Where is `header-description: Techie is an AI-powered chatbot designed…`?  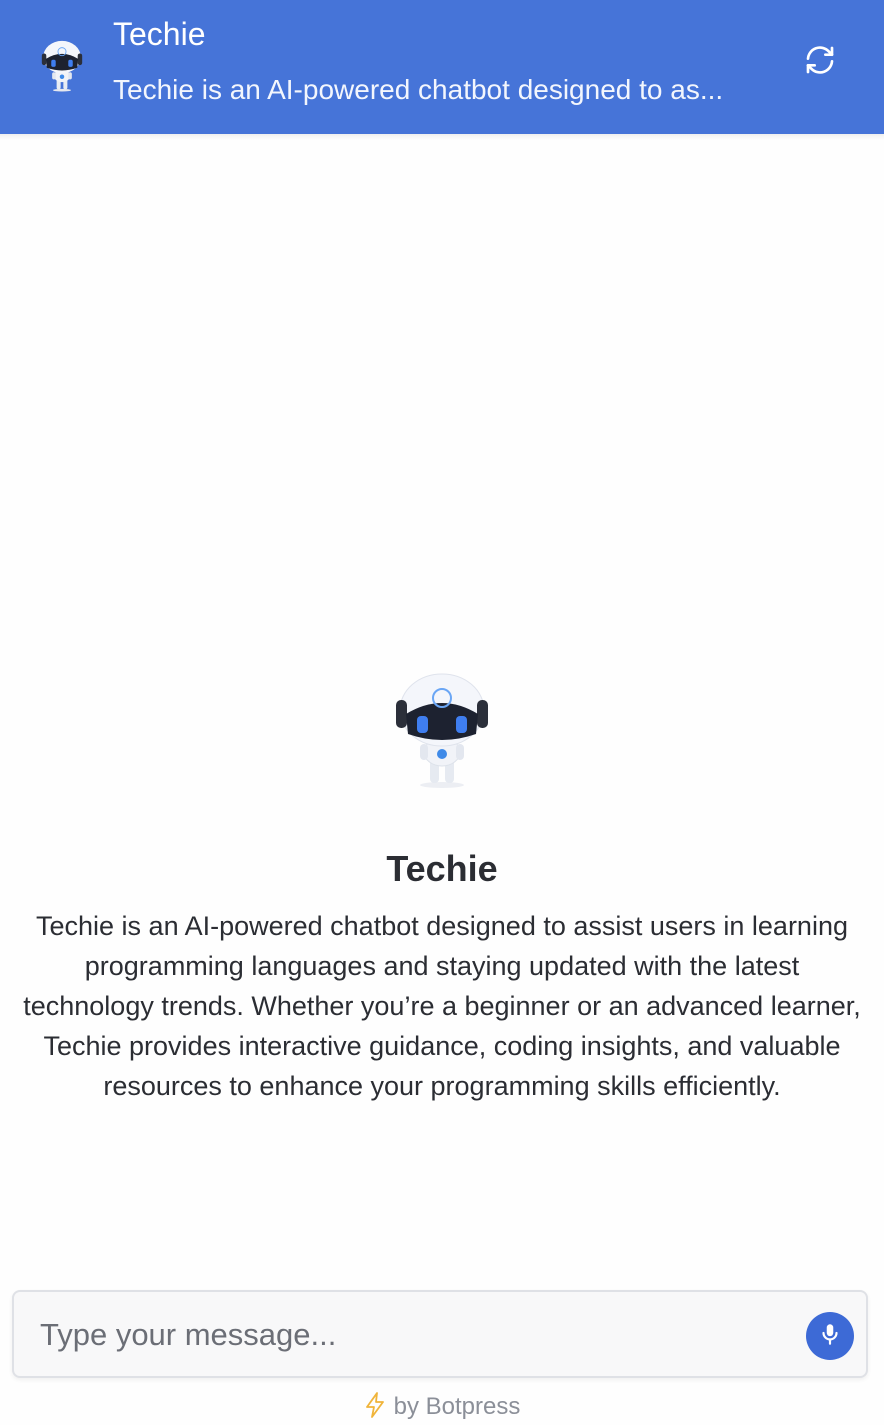 header-description: Techie is an AI-powered chatbot designed… is located at coordinates (418, 89).